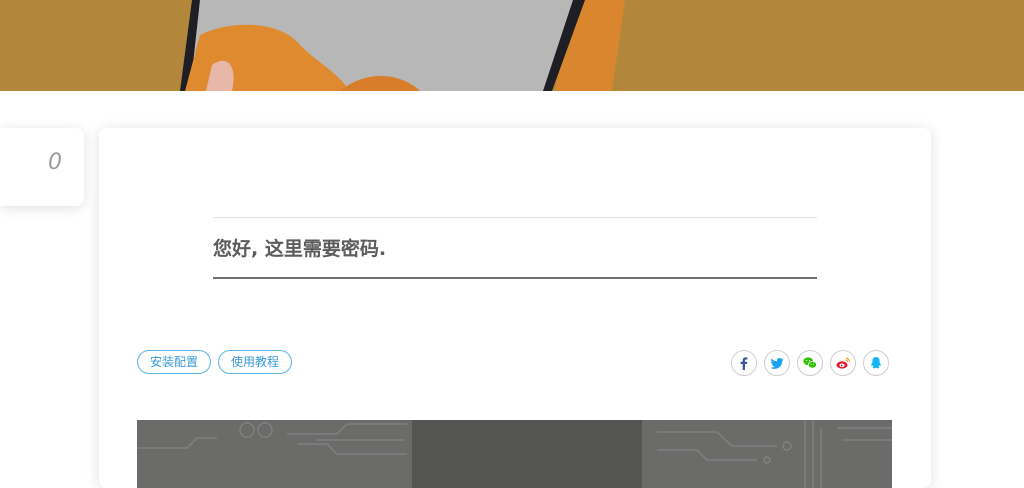  What do you see at coordinates (515, 217) in the screenshot?
I see `divider-top` at bounding box center [515, 217].